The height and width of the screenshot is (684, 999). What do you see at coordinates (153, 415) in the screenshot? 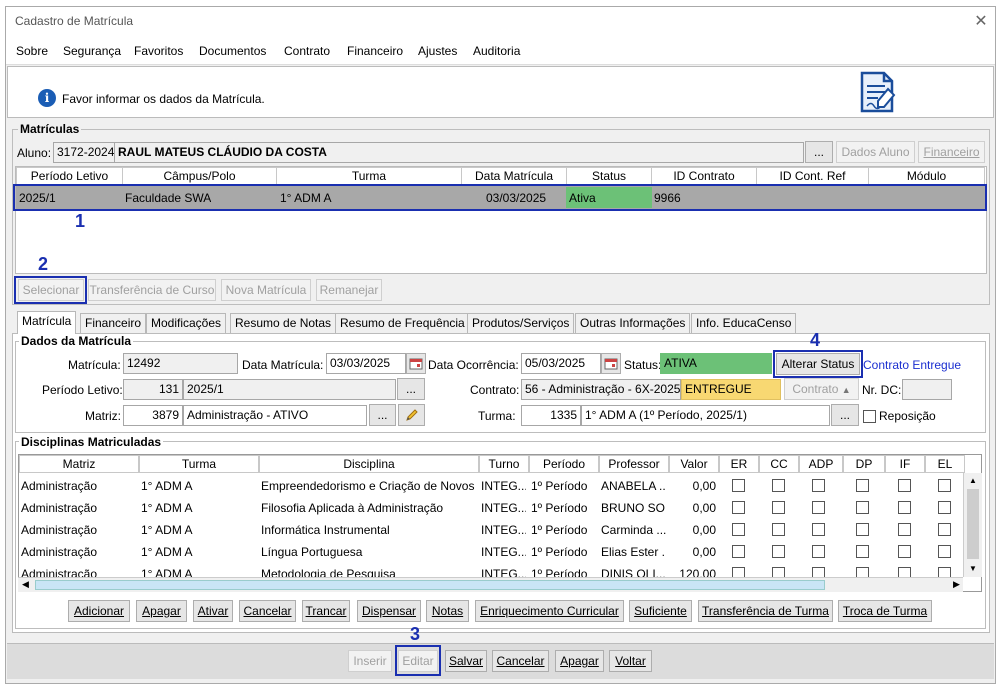
I see `matriz-code-field: 3879` at bounding box center [153, 415].